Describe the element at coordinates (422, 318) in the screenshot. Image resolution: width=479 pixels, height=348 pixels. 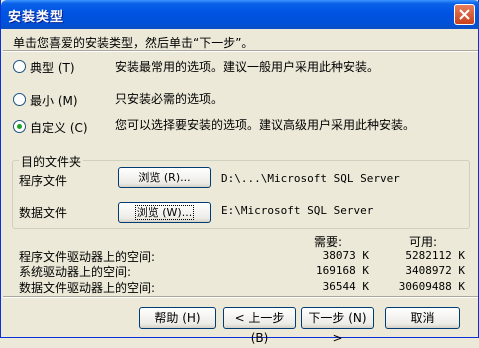
I see `cancel-button: 取消` at that location.